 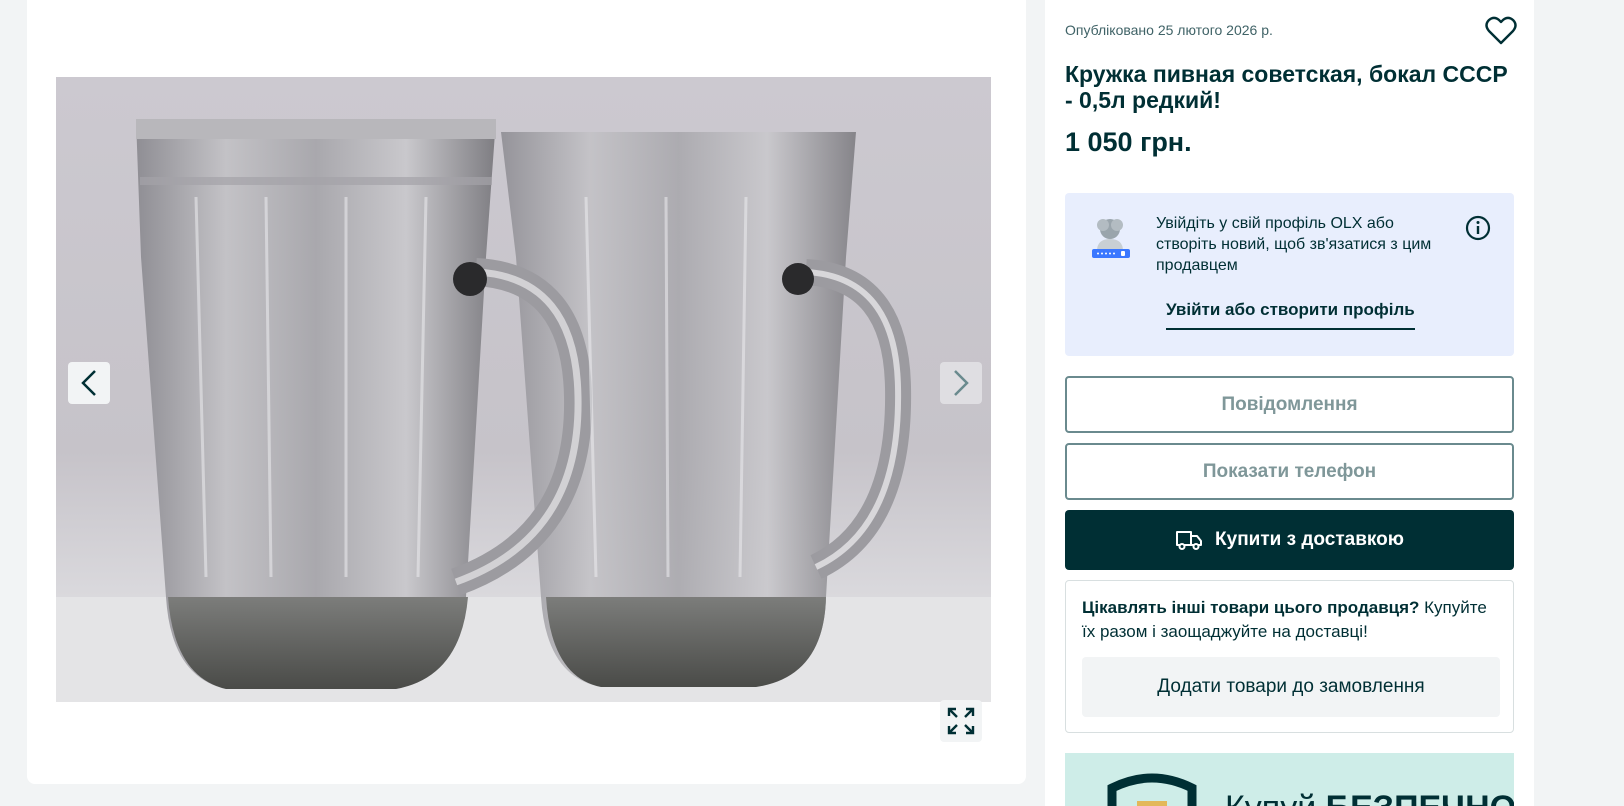 I want to click on buy-with-delivery-button: Купити з доставкою, so click(x=1289, y=540).